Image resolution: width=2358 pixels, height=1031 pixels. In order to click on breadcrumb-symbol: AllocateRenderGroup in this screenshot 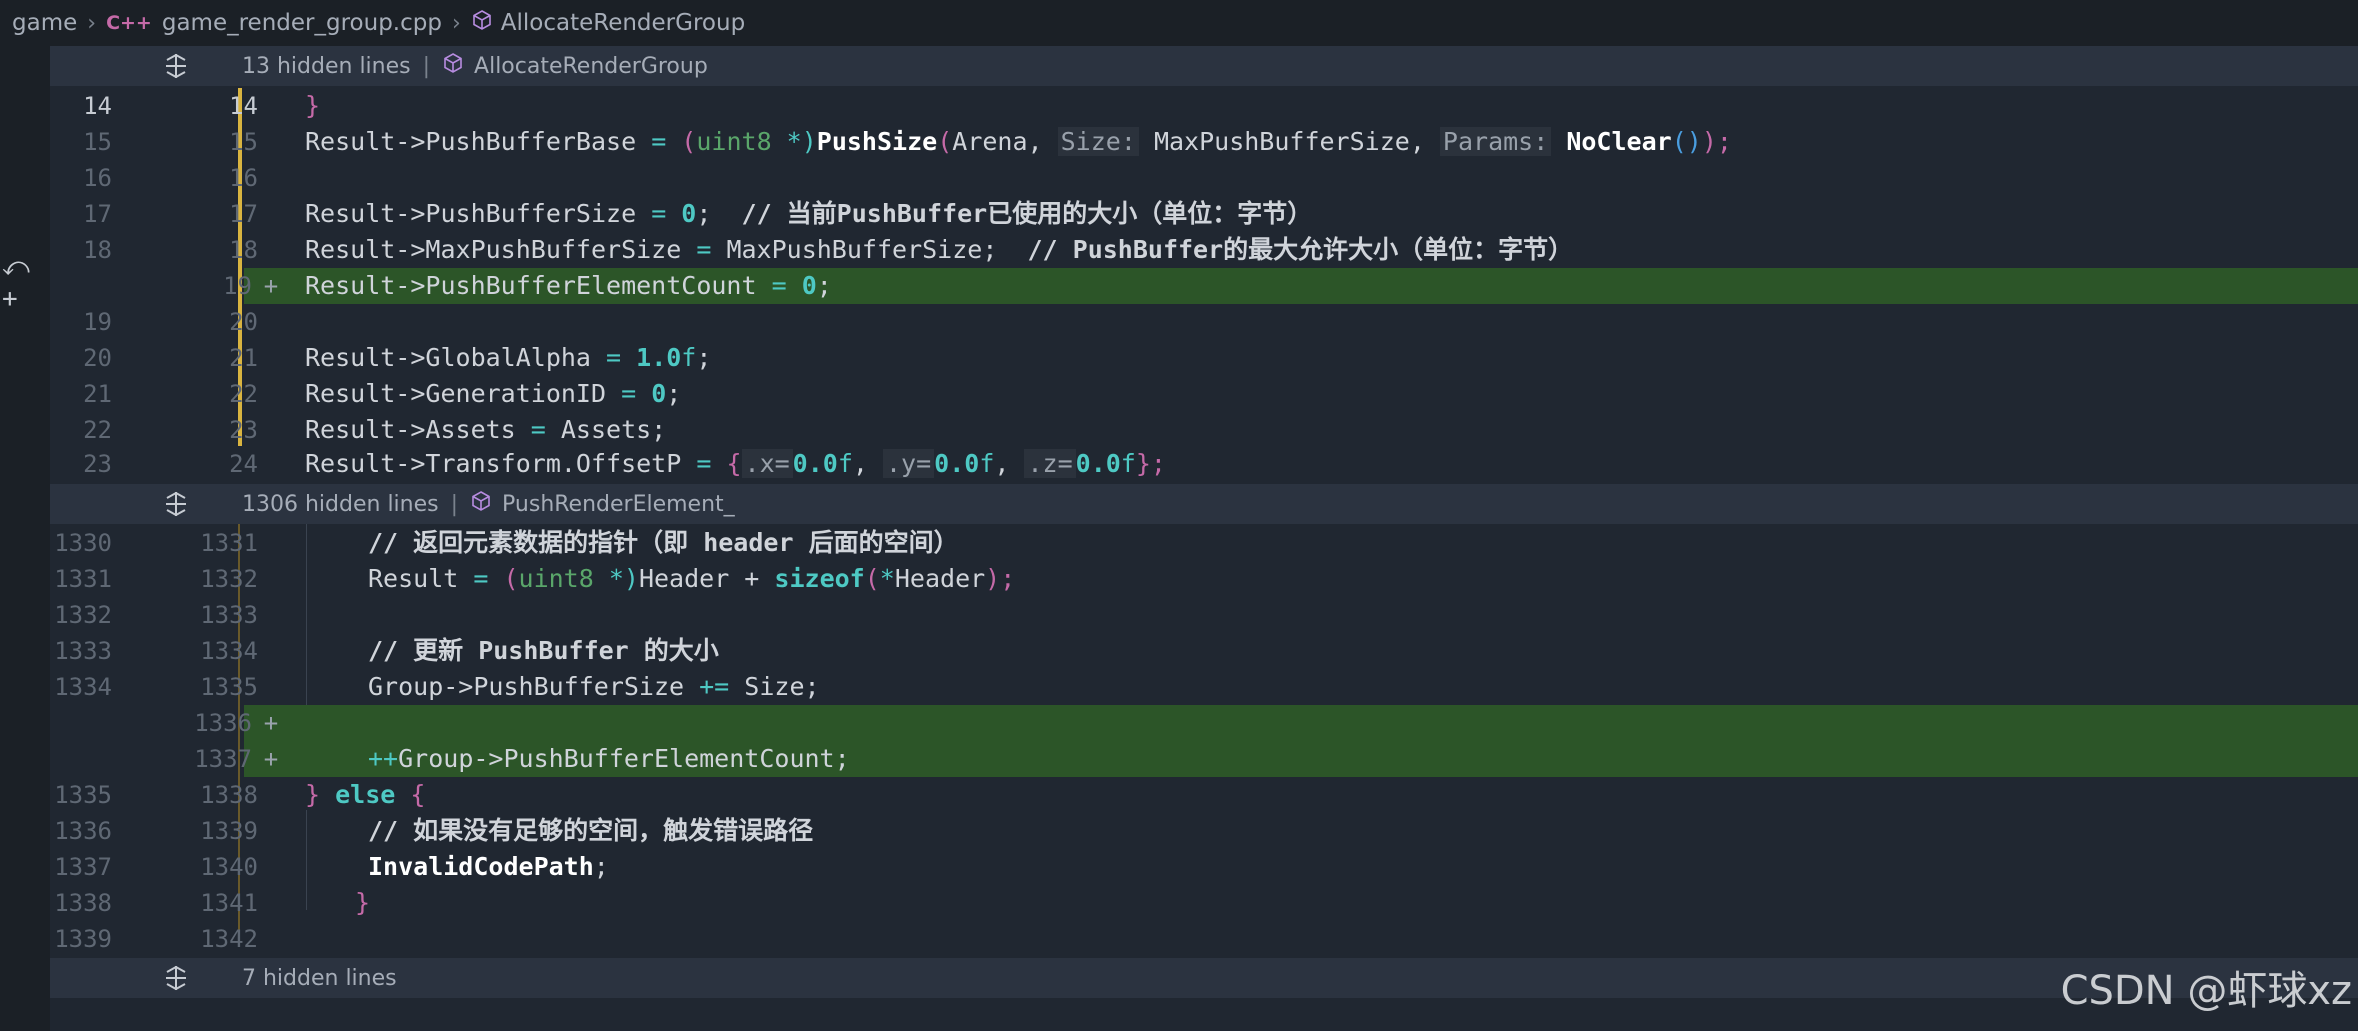, I will do `click(623, 23)`.